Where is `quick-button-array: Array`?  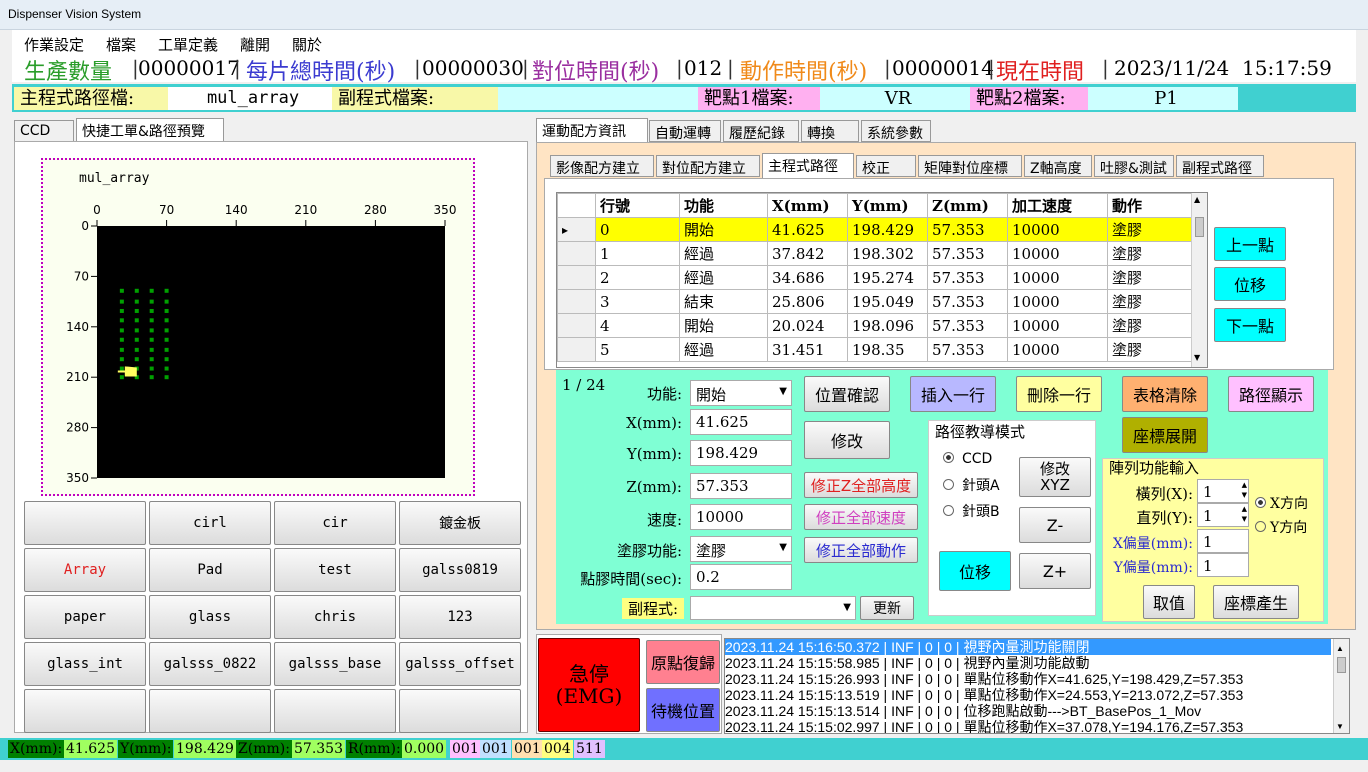
quick-button-array: Array is located at coordinates (85, 570).